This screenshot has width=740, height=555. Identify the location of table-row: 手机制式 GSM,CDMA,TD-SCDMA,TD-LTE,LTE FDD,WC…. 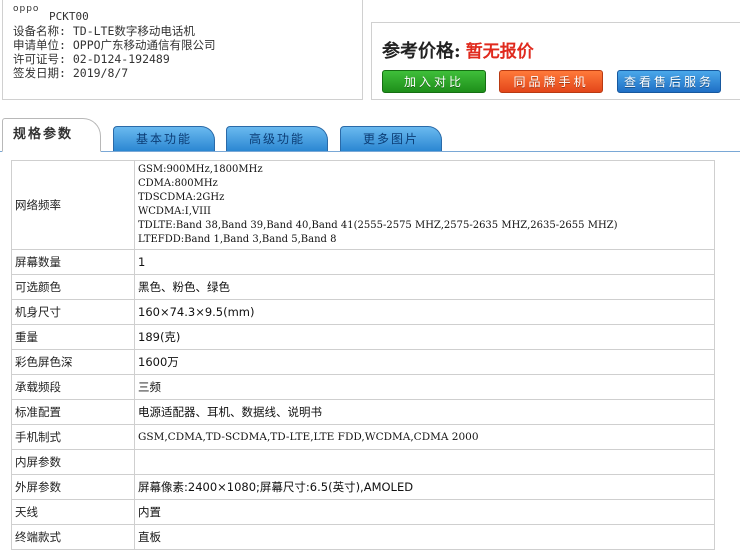
(363, 437).